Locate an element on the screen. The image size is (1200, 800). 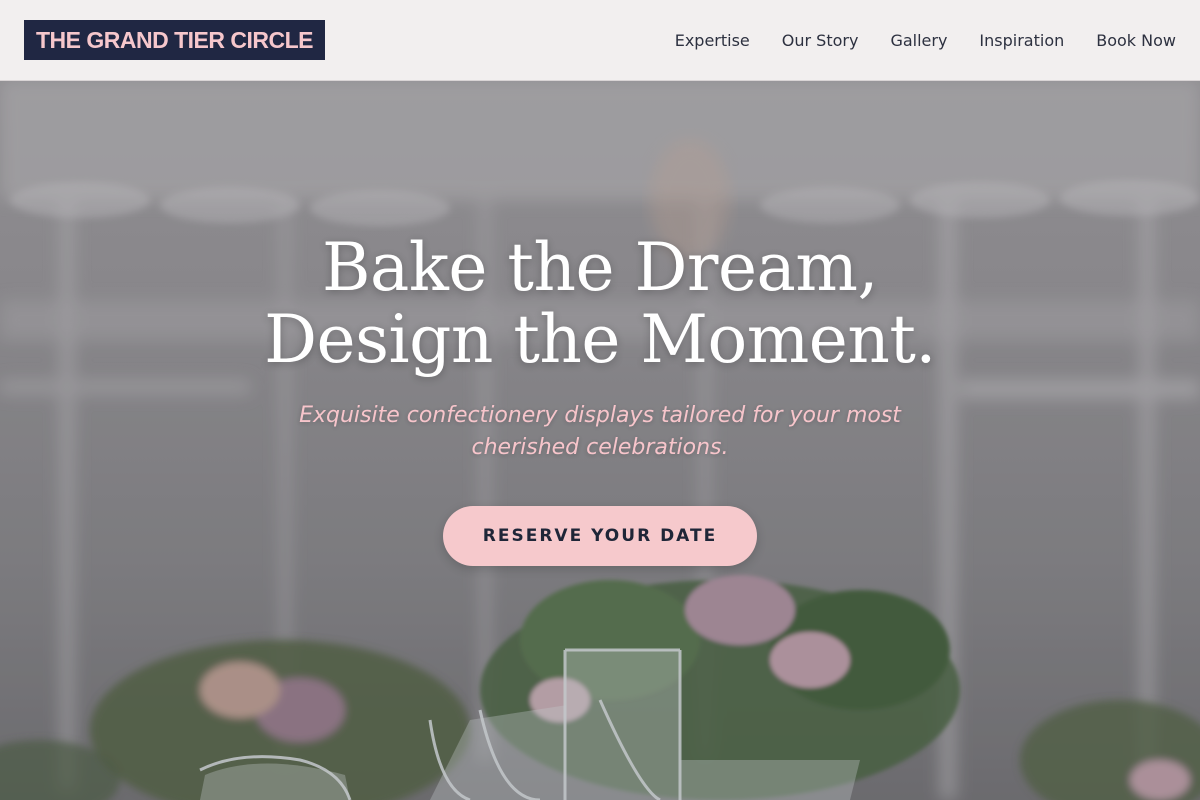
hero-headline-line-2: Design the Moment. is located at coordinates (600, 339).